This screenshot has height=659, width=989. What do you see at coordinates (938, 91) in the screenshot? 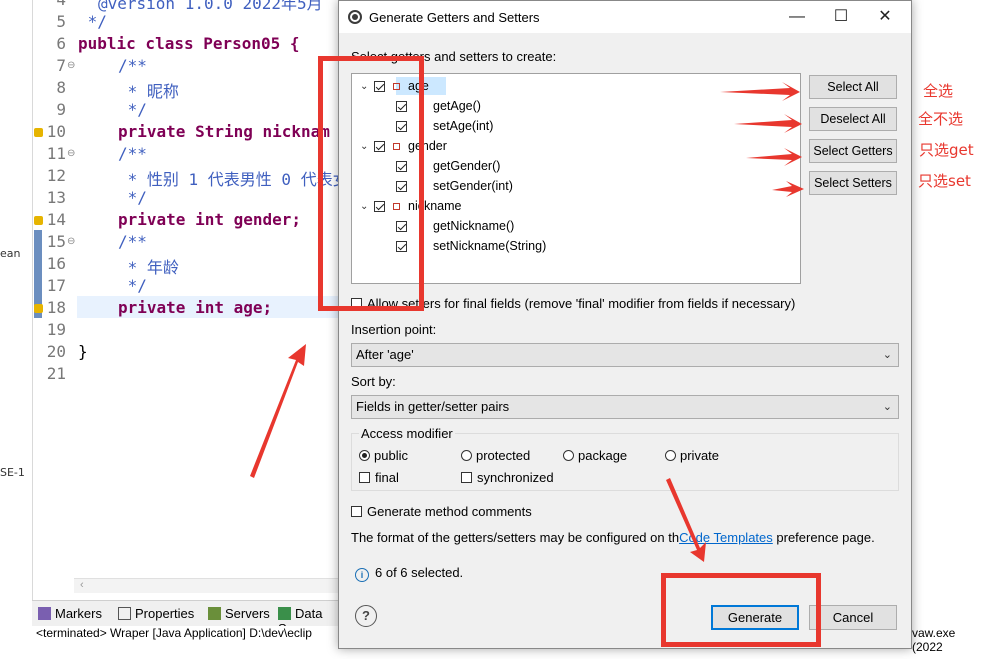
I see `annotation-select-all-note: 全选` at bounding box center [938, 91].